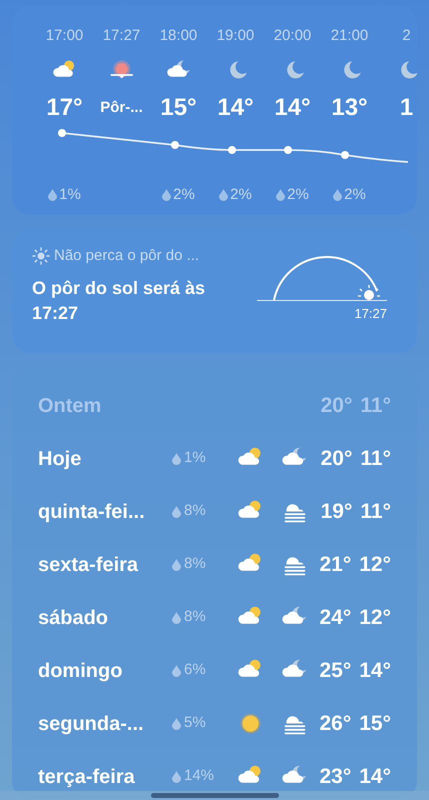 Image resolution: width=429 pixels, height=800 pixels. What do you see at coordinates (81, 671) in the screenshot?
I see `day-name: domingo` at bounding box center [81, 671].